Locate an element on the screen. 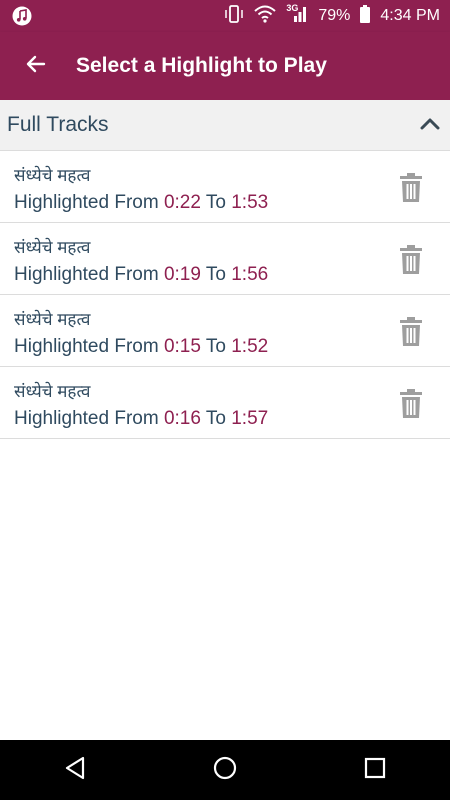  highlight-range: Highlighted From 0:22 To 1:53 is located at coordinates (141, 203).